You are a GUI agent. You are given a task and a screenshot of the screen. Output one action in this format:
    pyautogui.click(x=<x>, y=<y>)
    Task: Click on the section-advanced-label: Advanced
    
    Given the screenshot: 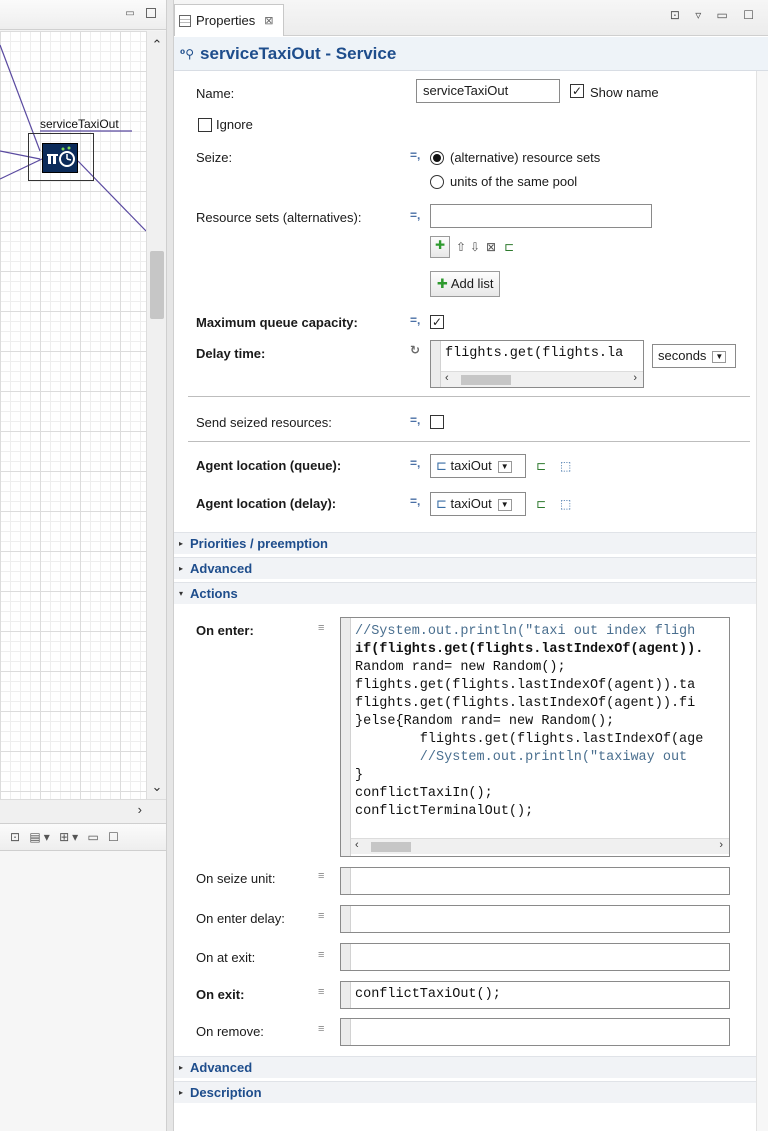 What is the action you would take?
    pyautogui.click(x=221, y=568)
    